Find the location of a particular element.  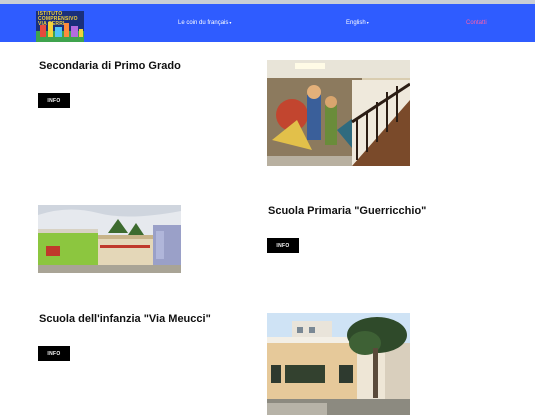

section-title-primary-school: Scuola Primaria "Guerricchio" is located at coordinates (347, 211).